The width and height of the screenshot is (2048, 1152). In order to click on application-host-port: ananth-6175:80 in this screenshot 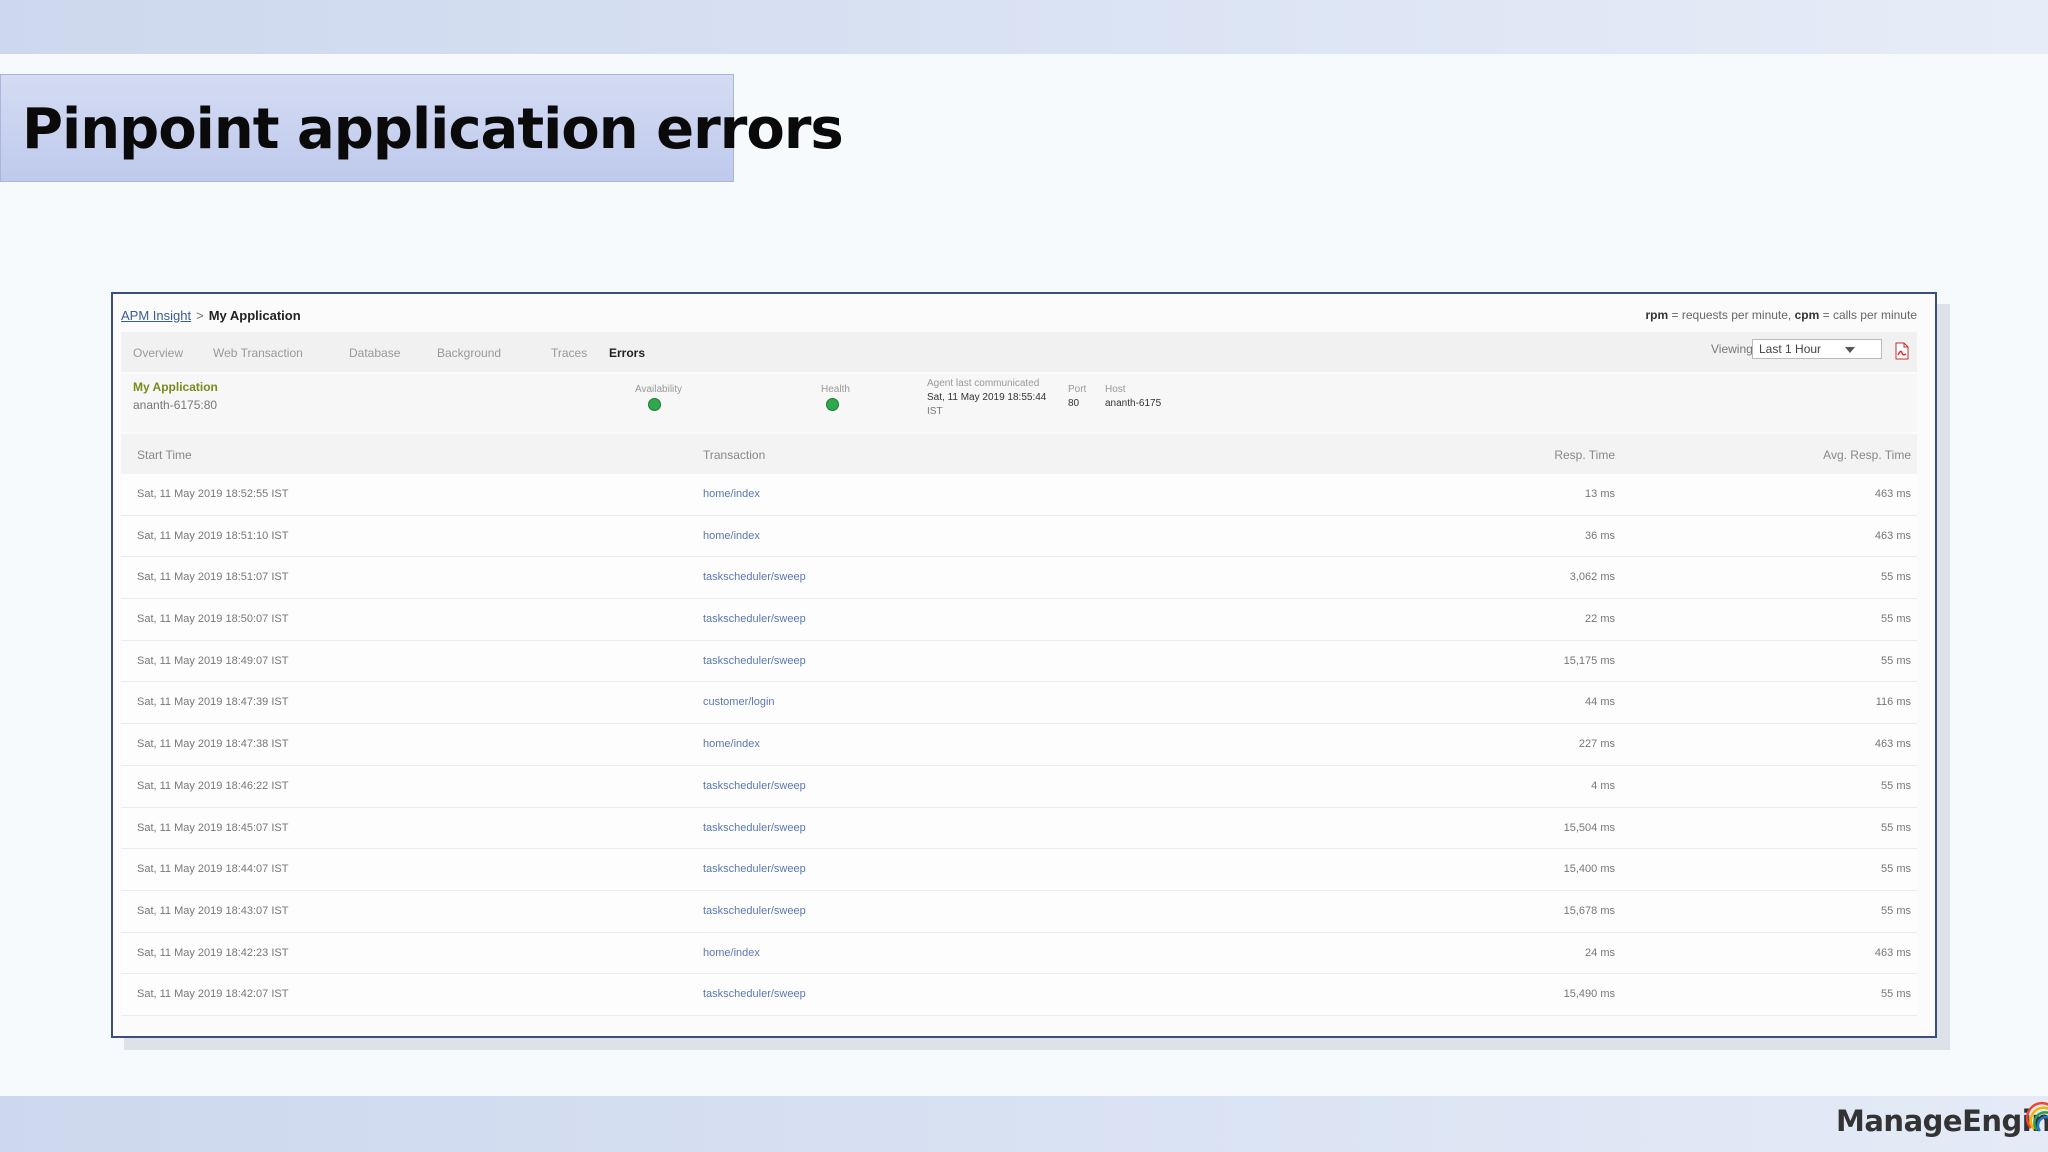, I will do `click(175, 405)`.